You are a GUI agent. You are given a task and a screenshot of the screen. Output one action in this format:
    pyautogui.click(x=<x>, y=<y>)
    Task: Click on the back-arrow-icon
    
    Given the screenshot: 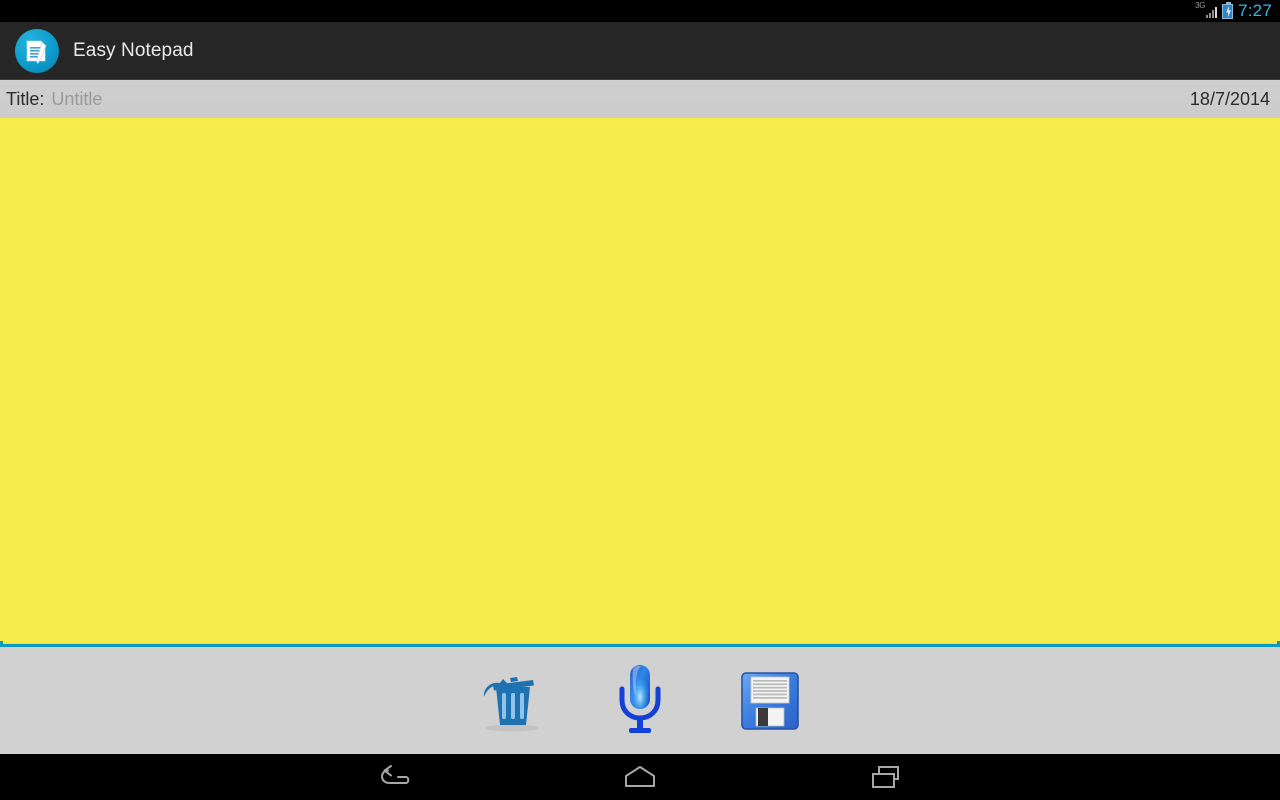 What is the action you would take?
    pyautogui.click(x=395, y=774)
    